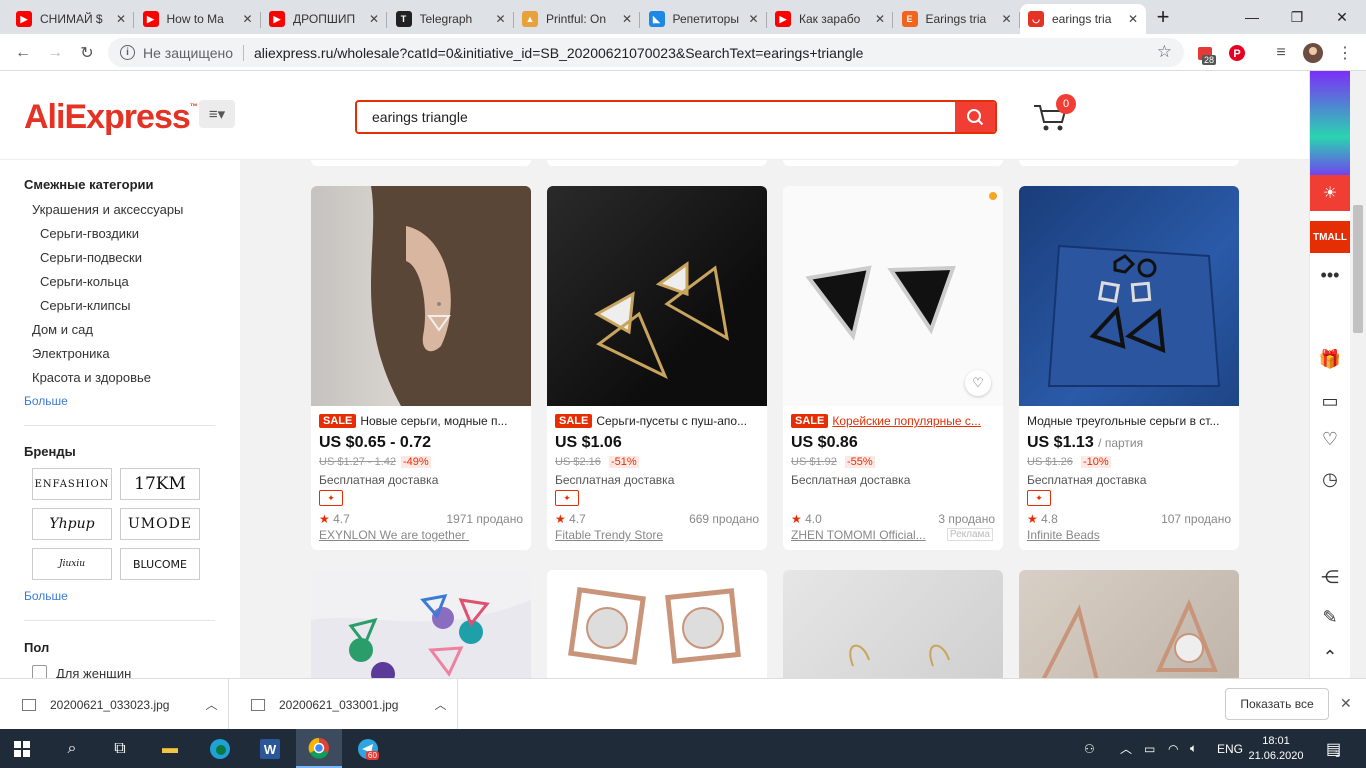  I want to click on word-icon: W, so click(270, 749).